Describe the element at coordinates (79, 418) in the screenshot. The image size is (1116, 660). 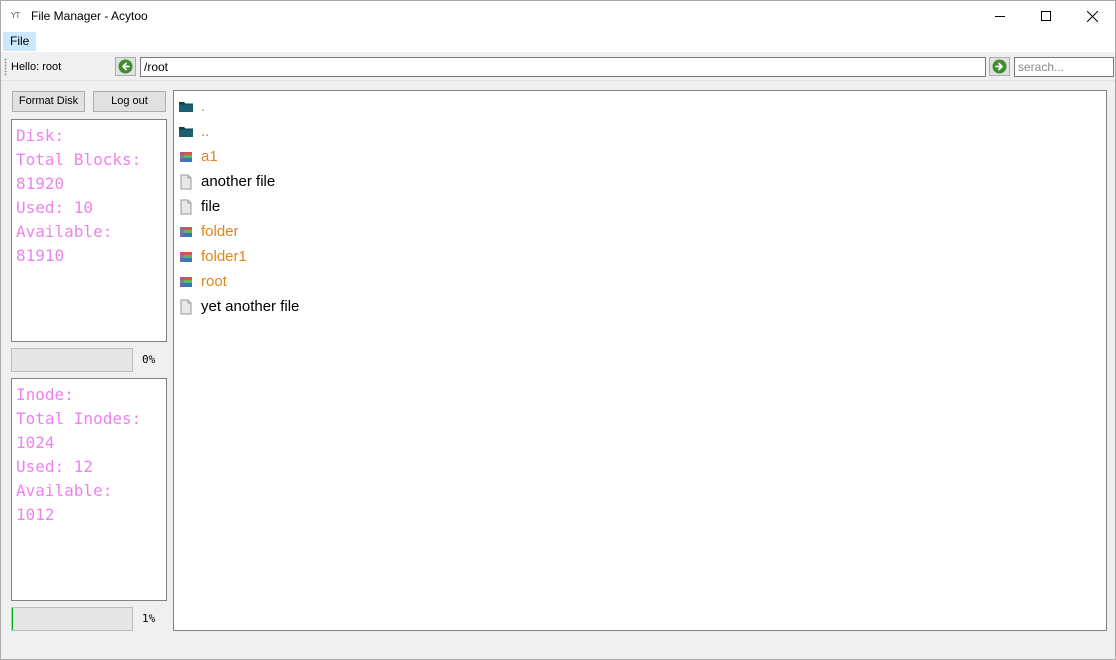
I see `inode-total-label: Total Inodes:` at that location.